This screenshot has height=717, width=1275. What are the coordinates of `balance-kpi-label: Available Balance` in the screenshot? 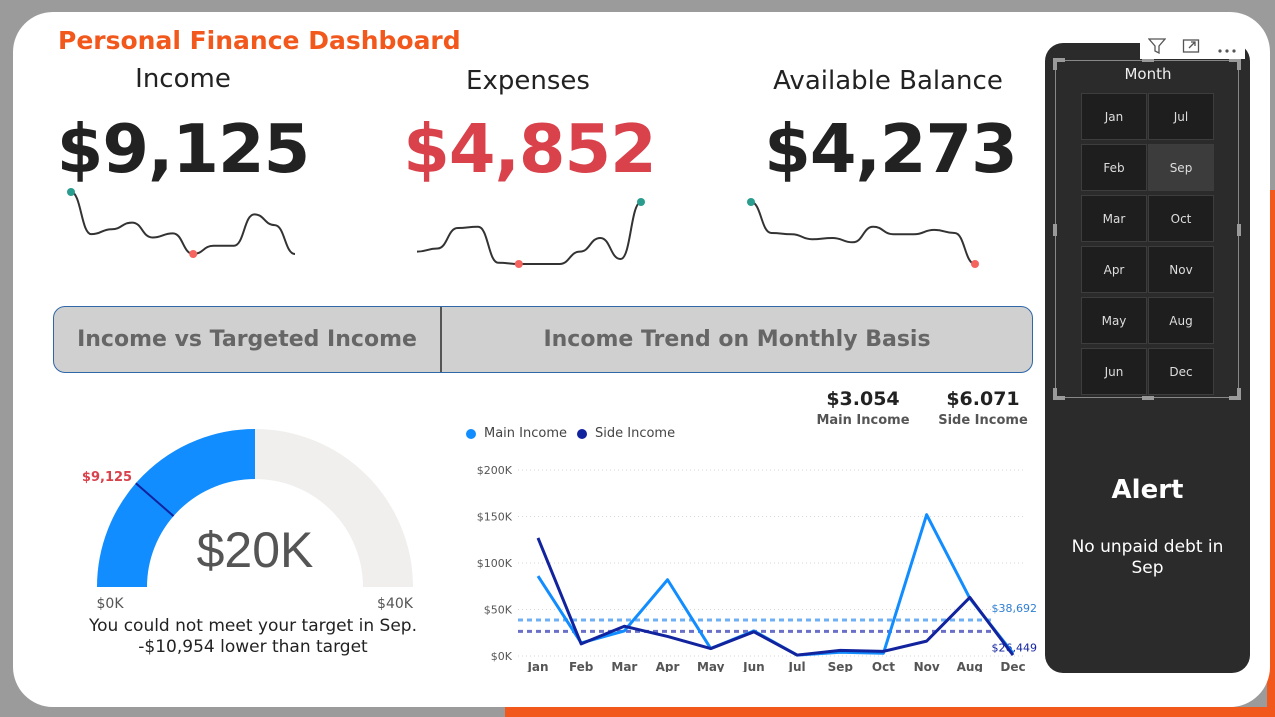 It's located at (888, 81).